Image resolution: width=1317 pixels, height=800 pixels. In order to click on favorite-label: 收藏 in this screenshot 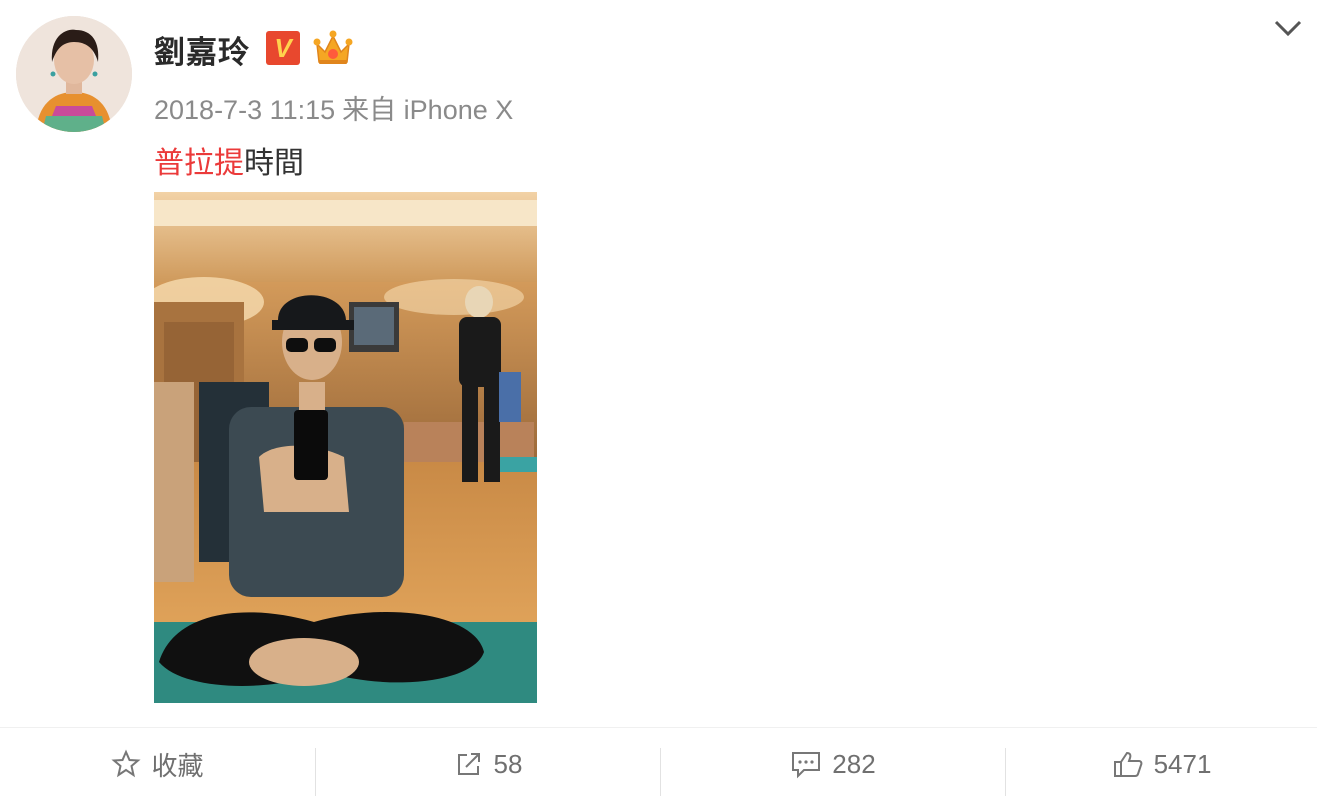, I will do `click(177, 765)`.